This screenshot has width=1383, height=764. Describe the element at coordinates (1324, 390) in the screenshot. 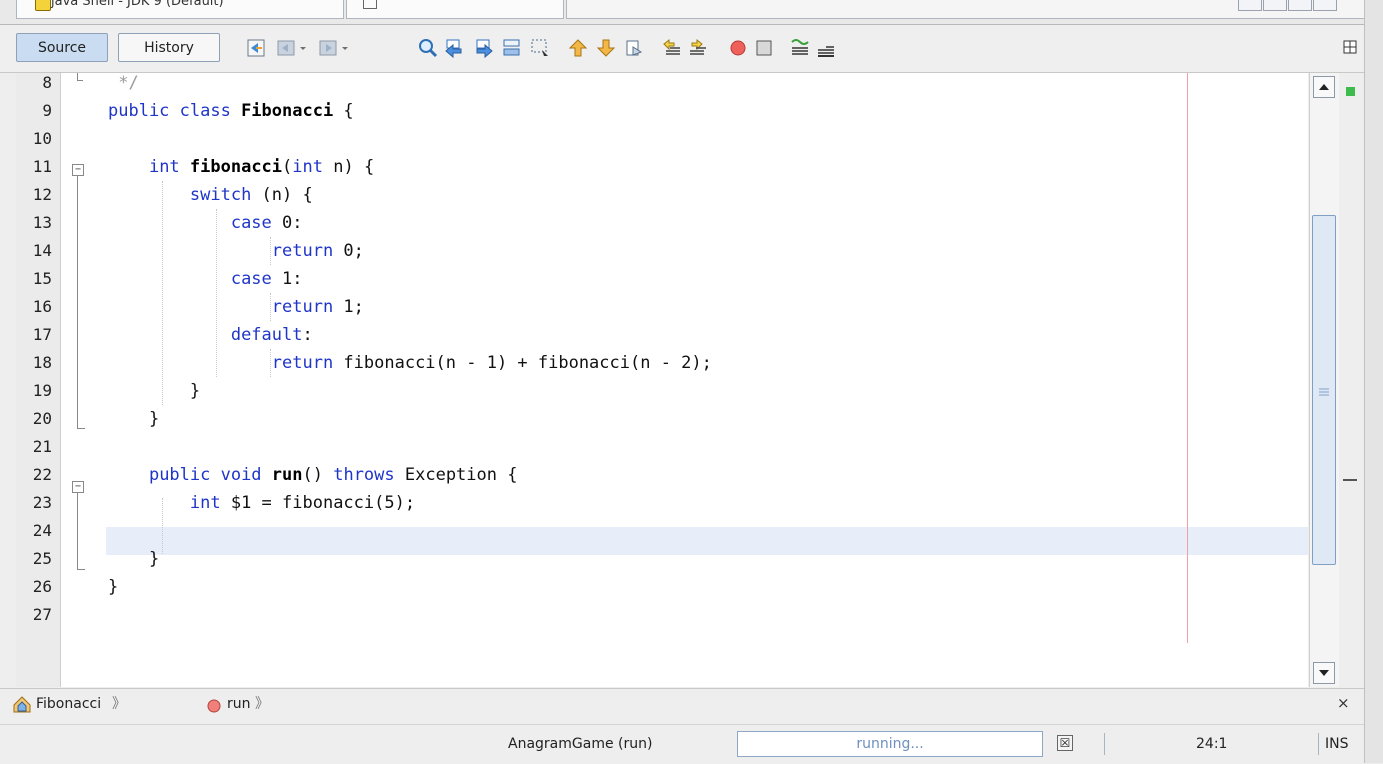

I see `scroll-thumb` at that location.